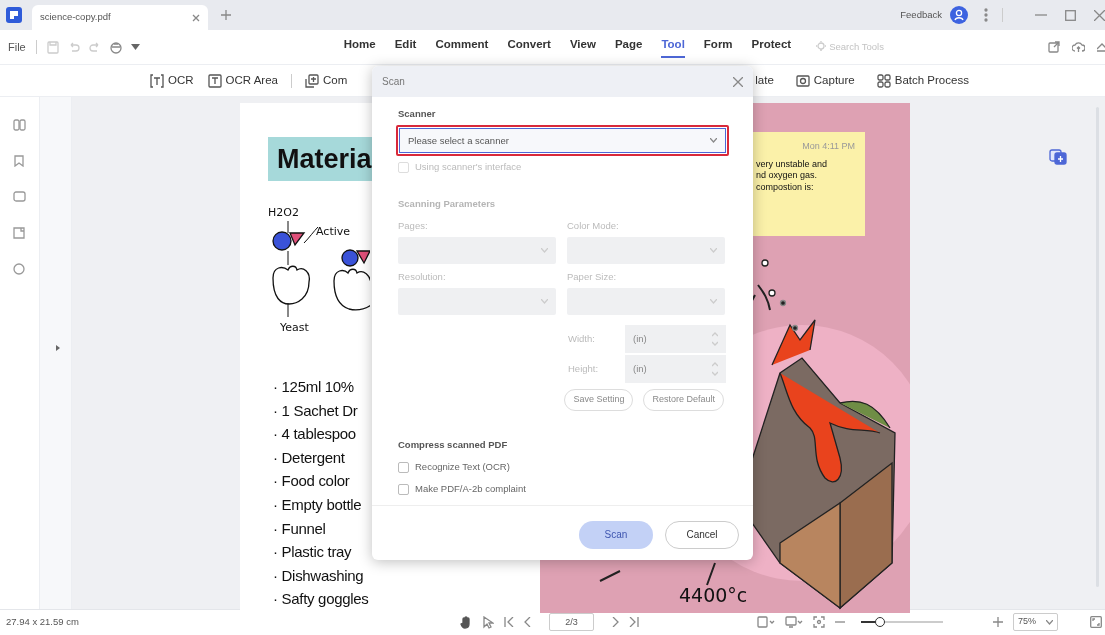  What do you see at coordinates (509, 622) in the screenshot?
I see `first-page-icon` at bounding box center [509, 622].